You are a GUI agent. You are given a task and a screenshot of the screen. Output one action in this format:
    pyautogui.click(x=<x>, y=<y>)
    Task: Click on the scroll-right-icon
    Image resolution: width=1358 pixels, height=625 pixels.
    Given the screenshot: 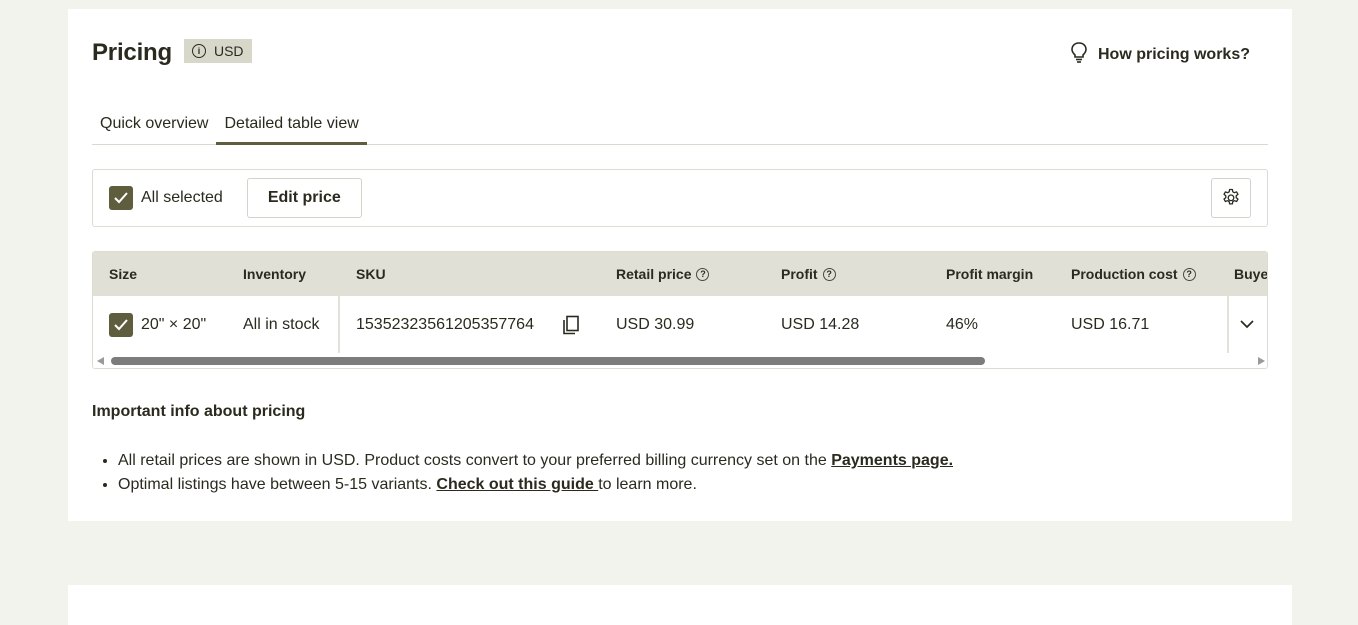 What is the action you would take?
    pyautogui.click(x=1261, y=361)
    